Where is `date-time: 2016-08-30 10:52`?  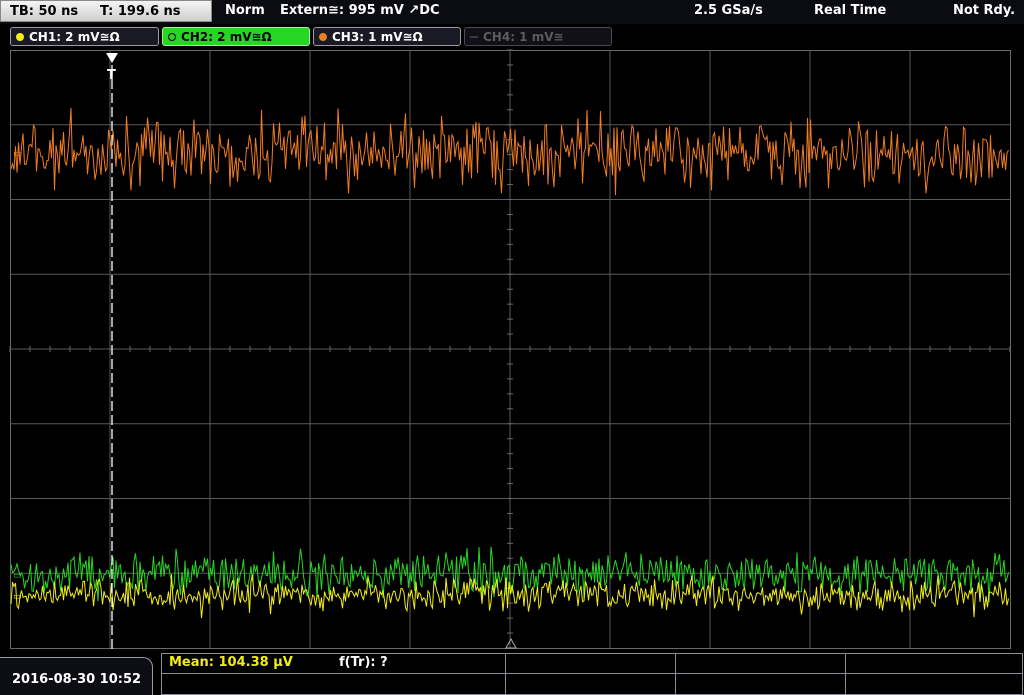 date-time: 2016-08-30 10:52 is located at coordinates (77, 679).